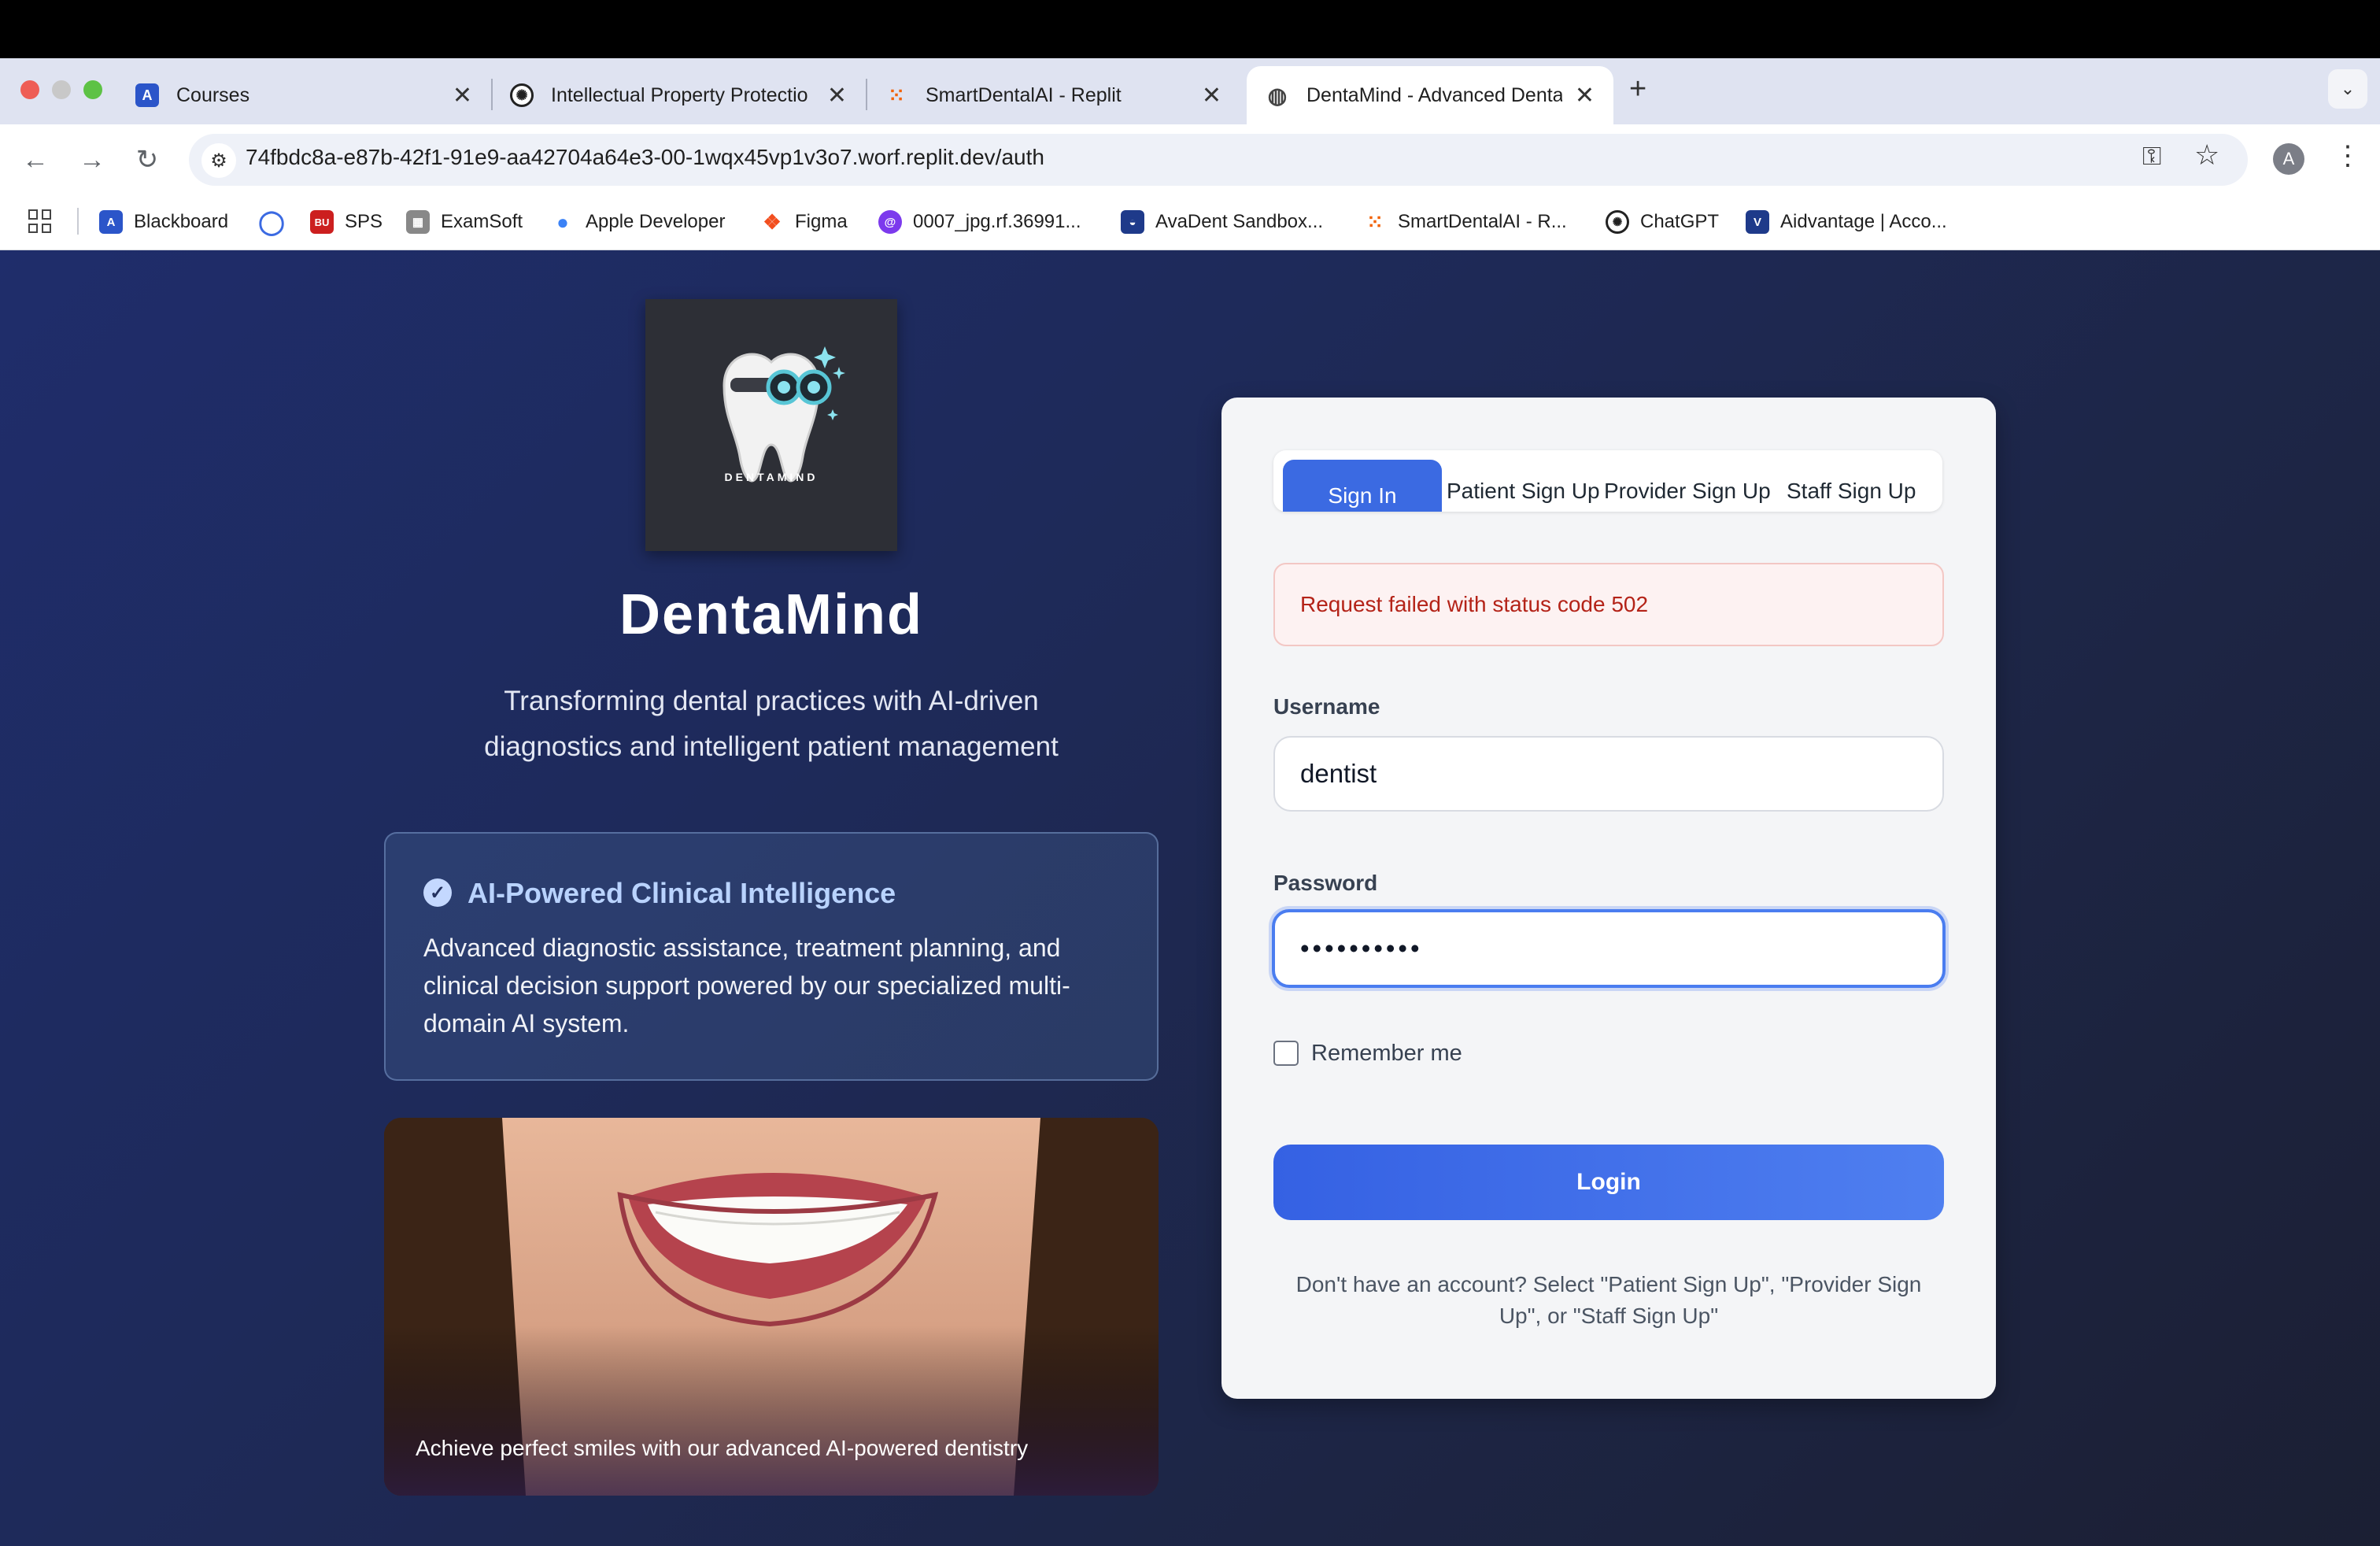  What do you see at coordinates (437, 892) in the screenshot?
I see `check-badge-icon: ✓` at bounding box center [437, 892].